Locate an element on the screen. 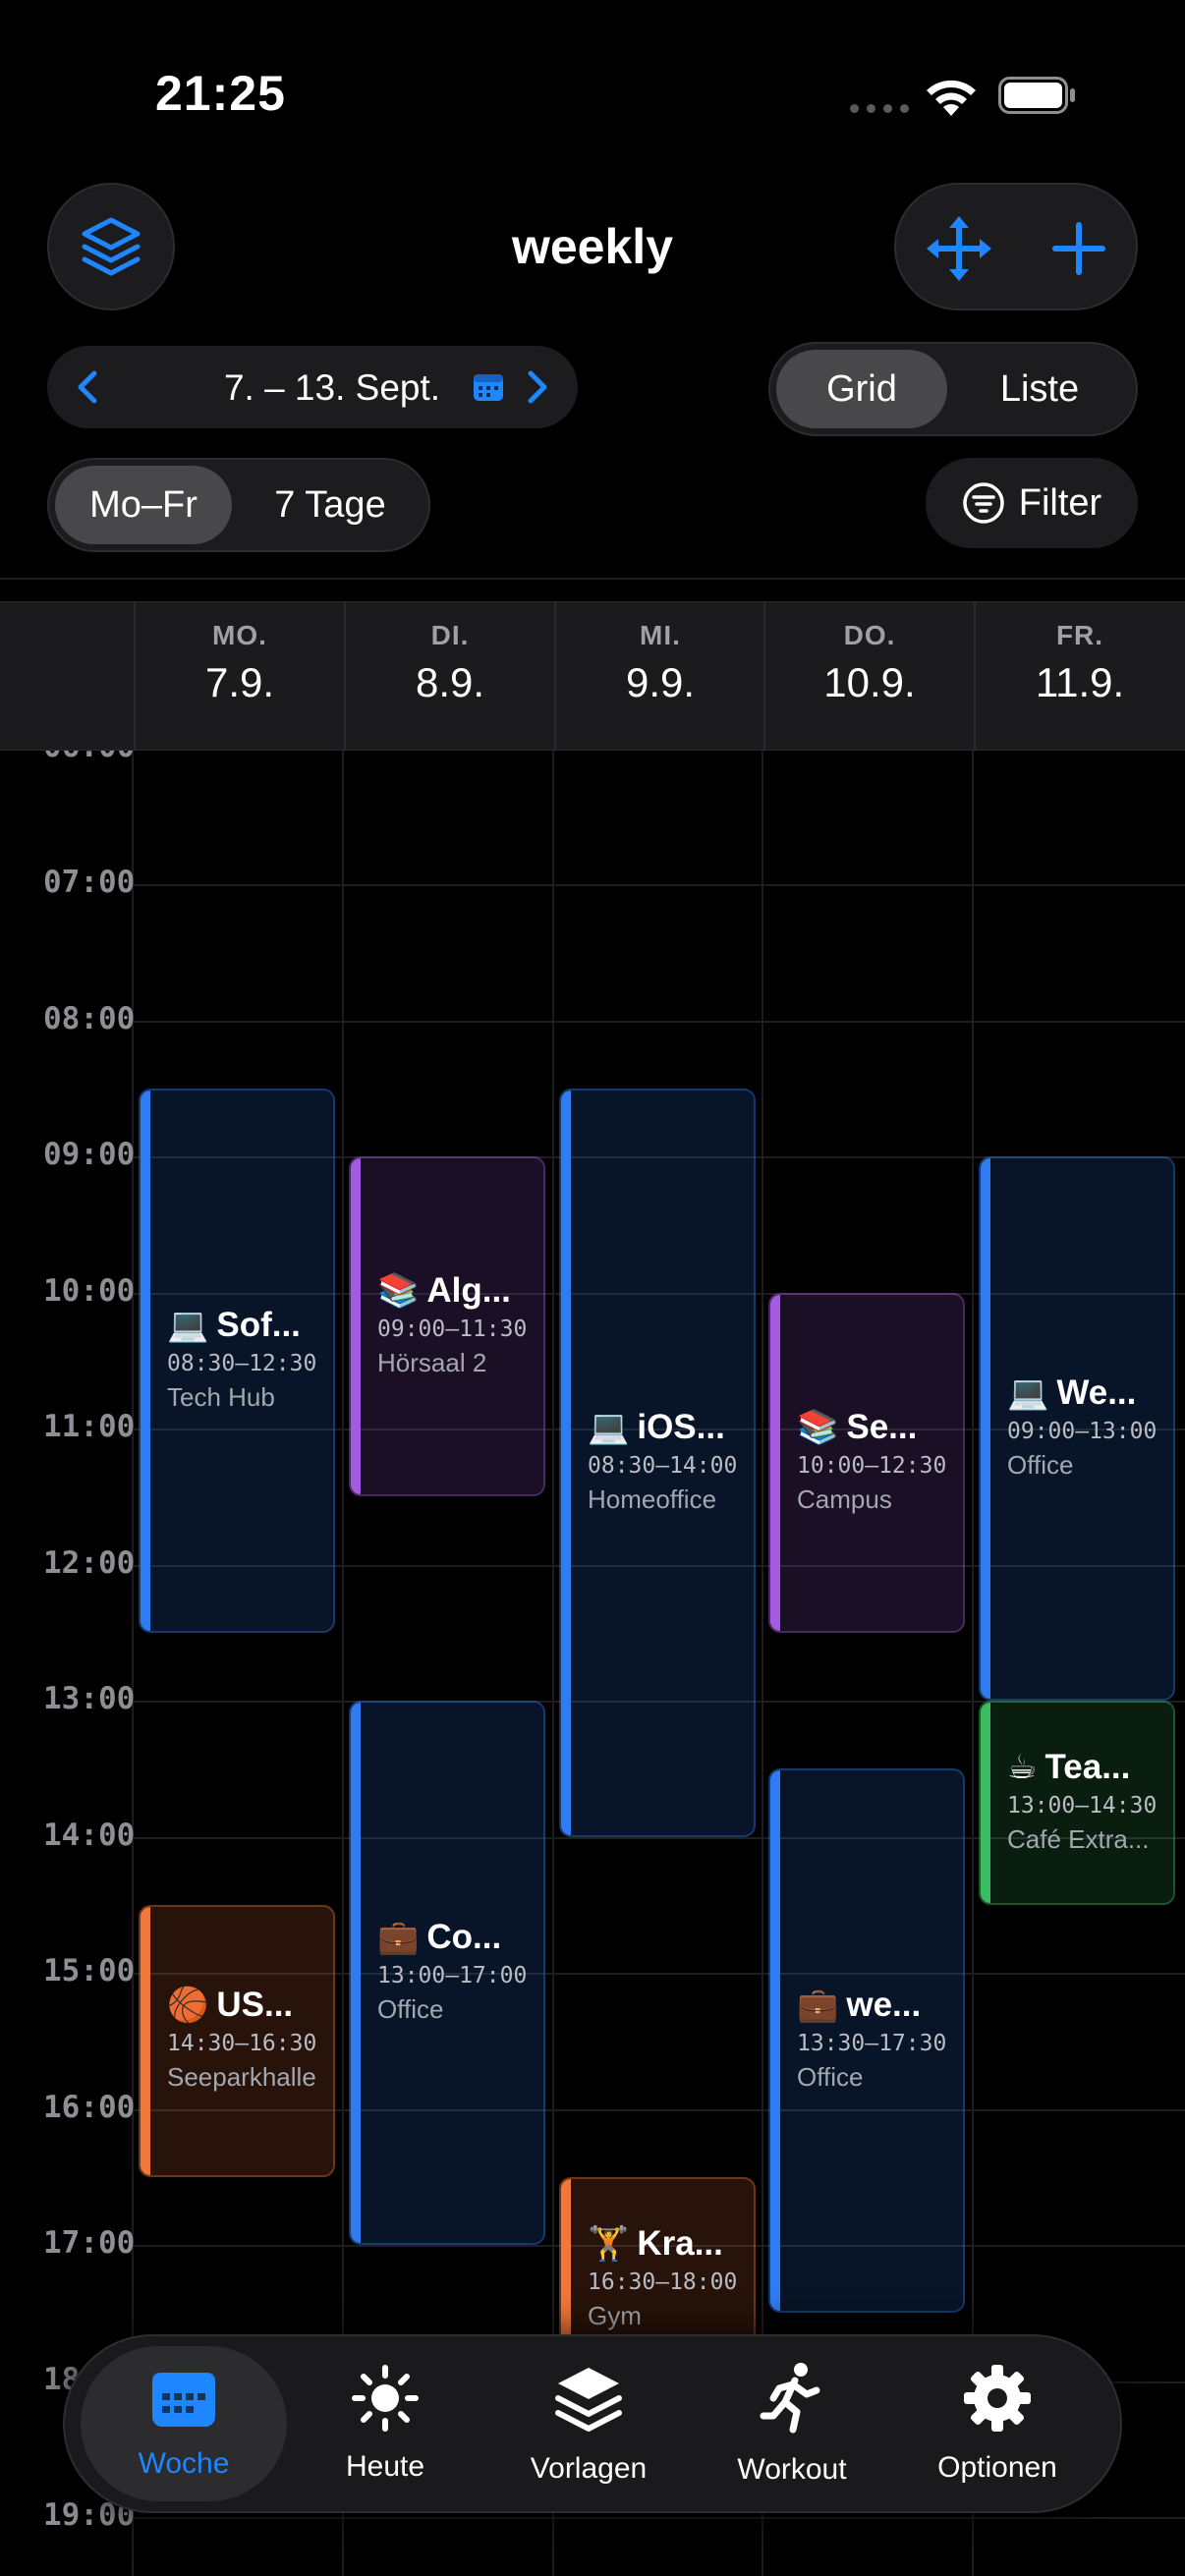  event-time: 09:00–13:00 is located at coordinates (1082, 1432).